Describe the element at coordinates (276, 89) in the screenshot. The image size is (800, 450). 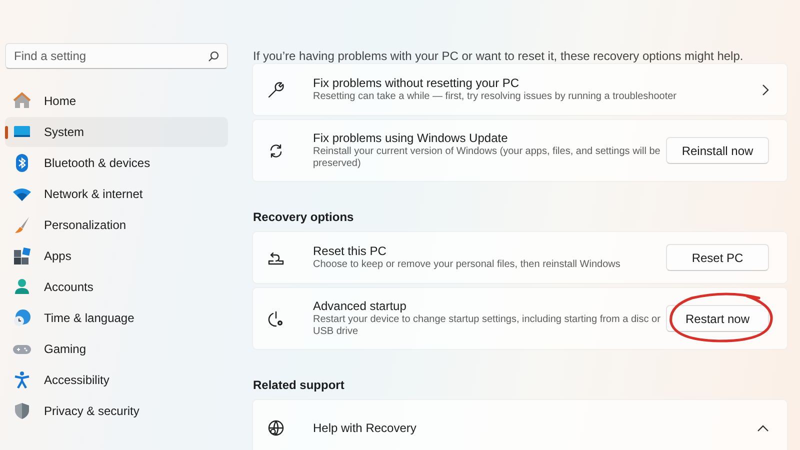
I see `wrench-icon` at that location.